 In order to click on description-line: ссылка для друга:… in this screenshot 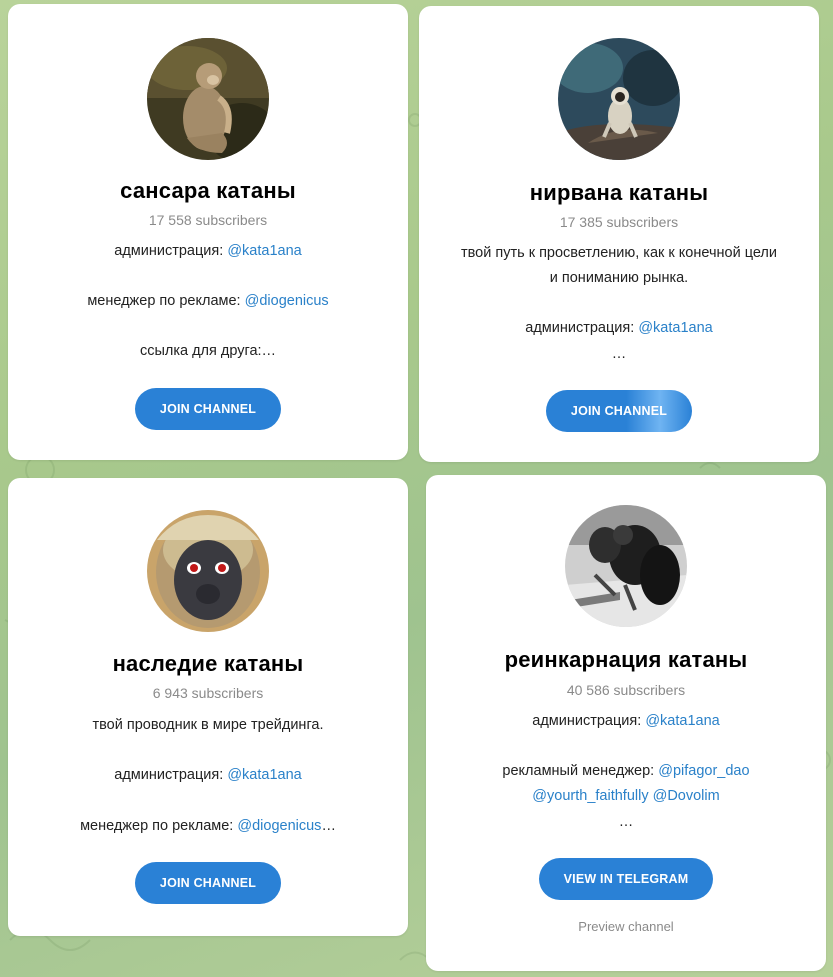, I will do `click(208, 351)`.